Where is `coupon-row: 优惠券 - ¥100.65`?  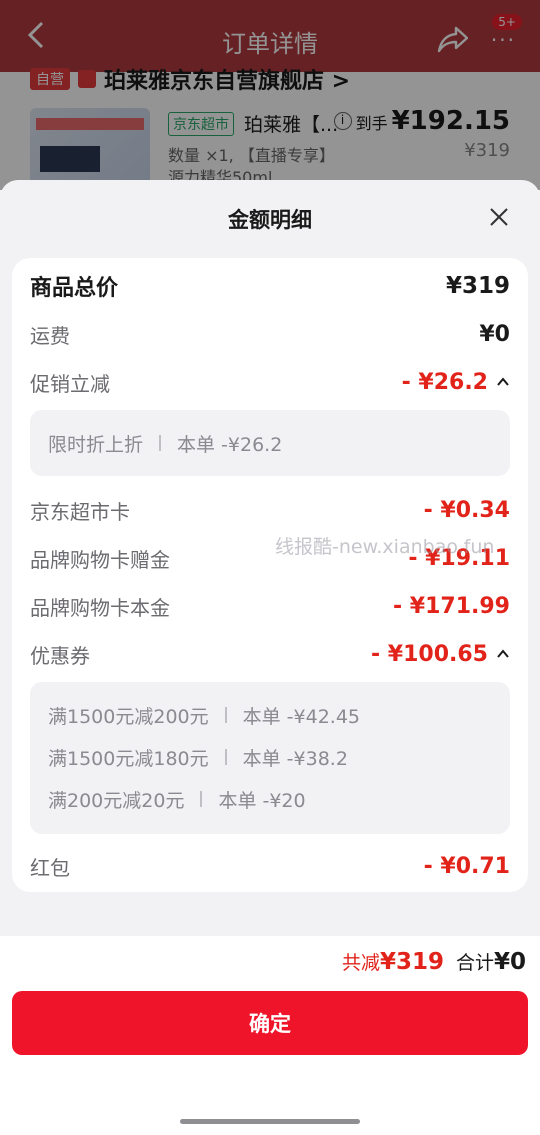 coupon-row: 优惠券 - ¥100.65 is located at coordinates (270, 654).